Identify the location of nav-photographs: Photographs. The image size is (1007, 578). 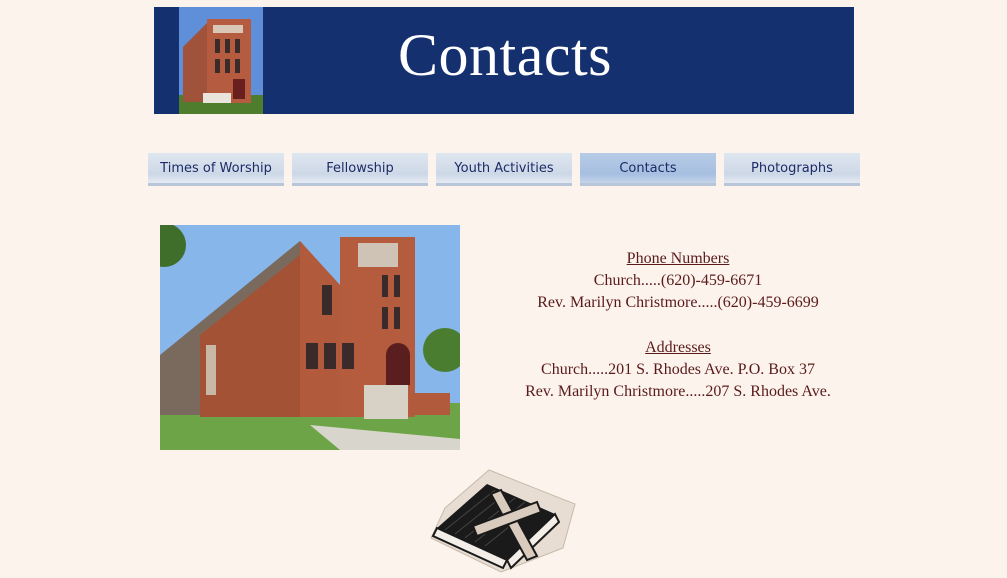
(792, 169).